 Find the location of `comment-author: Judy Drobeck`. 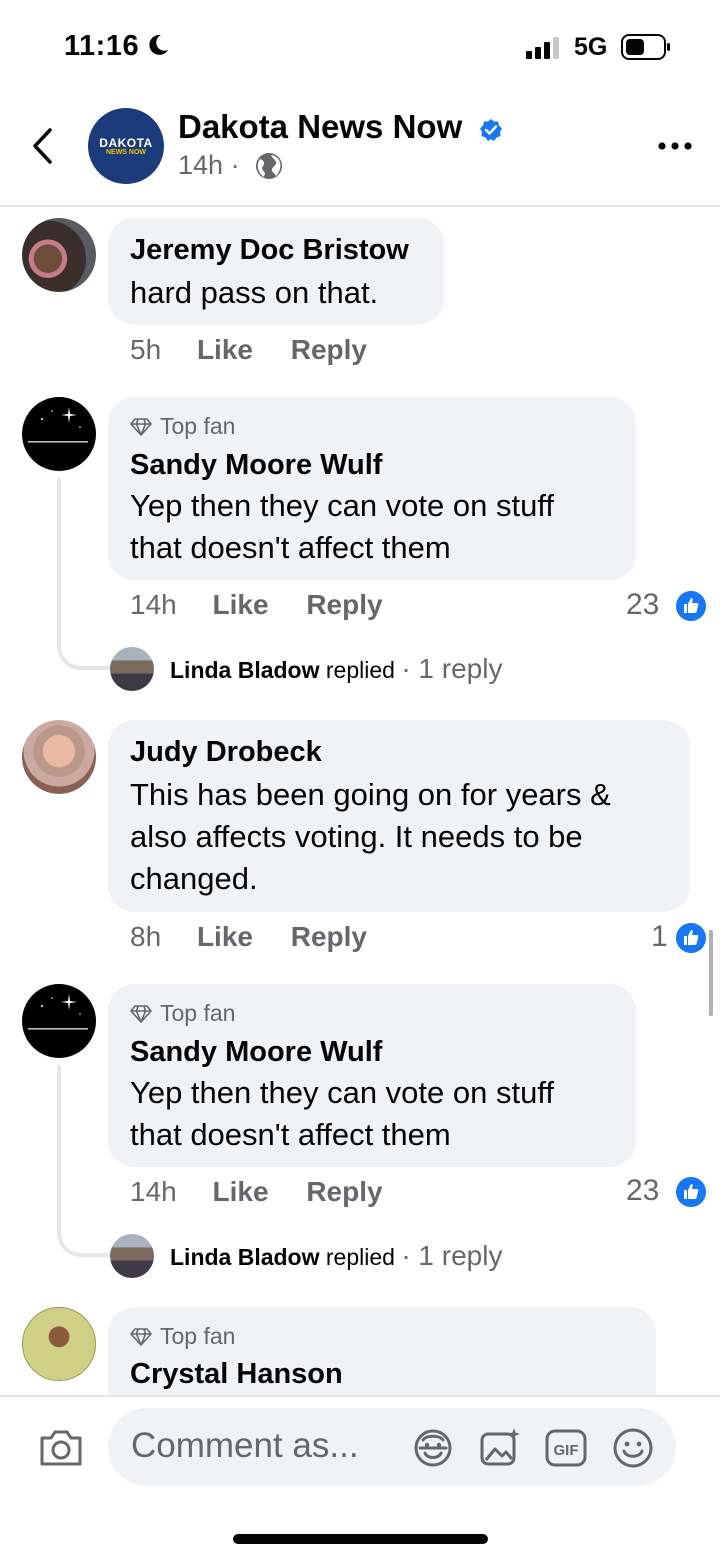

comment-author: Judy Drobeck is located at coordinates (226, 752).